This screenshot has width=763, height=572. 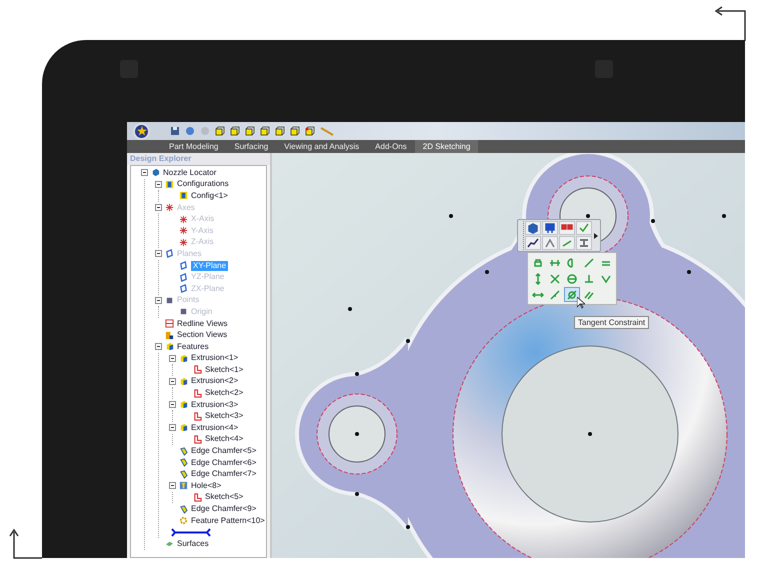 I want to click on ribbon-tab: Viewing and Analysis, so click(x=322, y=146).